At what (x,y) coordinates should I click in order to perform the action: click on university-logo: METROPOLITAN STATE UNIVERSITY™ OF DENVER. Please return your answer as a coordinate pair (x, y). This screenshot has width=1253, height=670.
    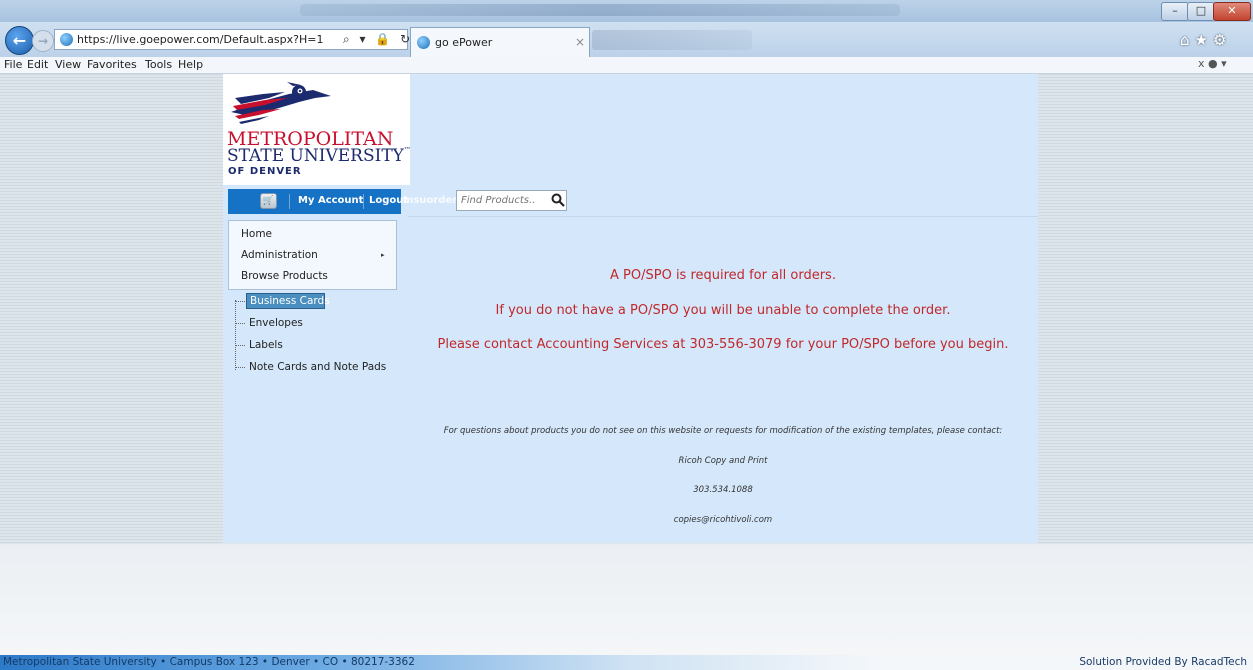
    Looking at the image, I should click on (317, 129).